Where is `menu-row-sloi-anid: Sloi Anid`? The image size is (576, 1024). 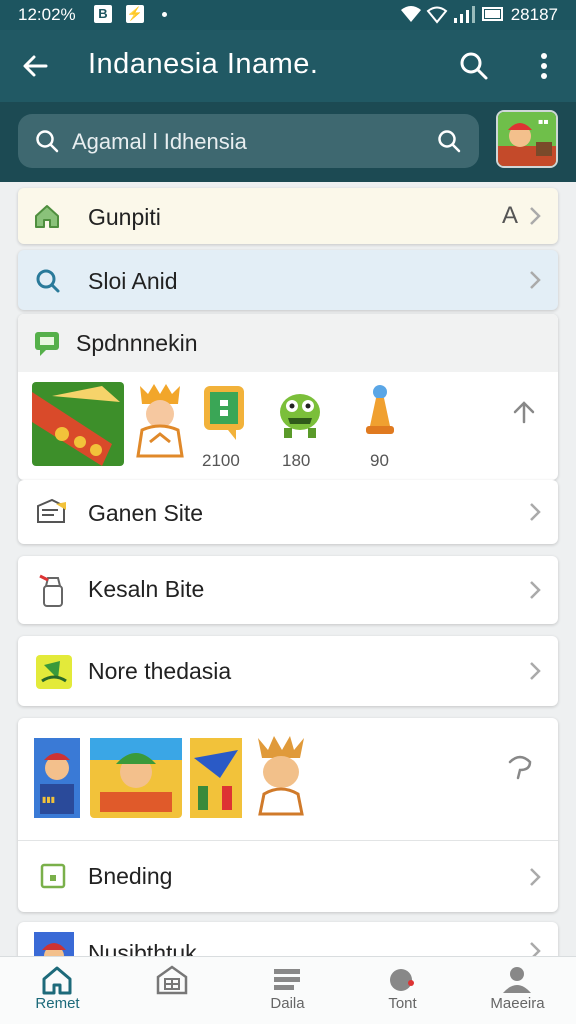
menu-row-sloi-anid: Sloi Anid is located at coordinates (288, 280).